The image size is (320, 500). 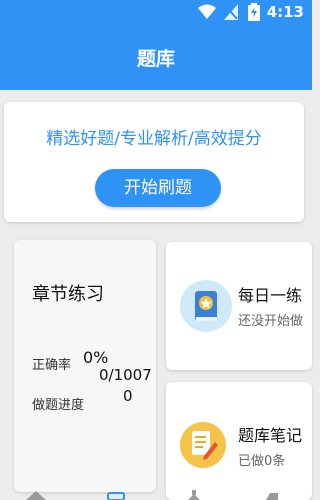 I want to click on signal-icon, so click(x=231, y=12).